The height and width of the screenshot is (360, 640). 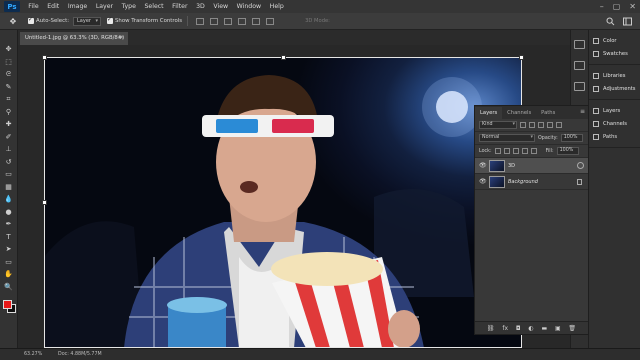 I want to click on zoom-tool-icon: 🔍, so click(x=9, y=287).